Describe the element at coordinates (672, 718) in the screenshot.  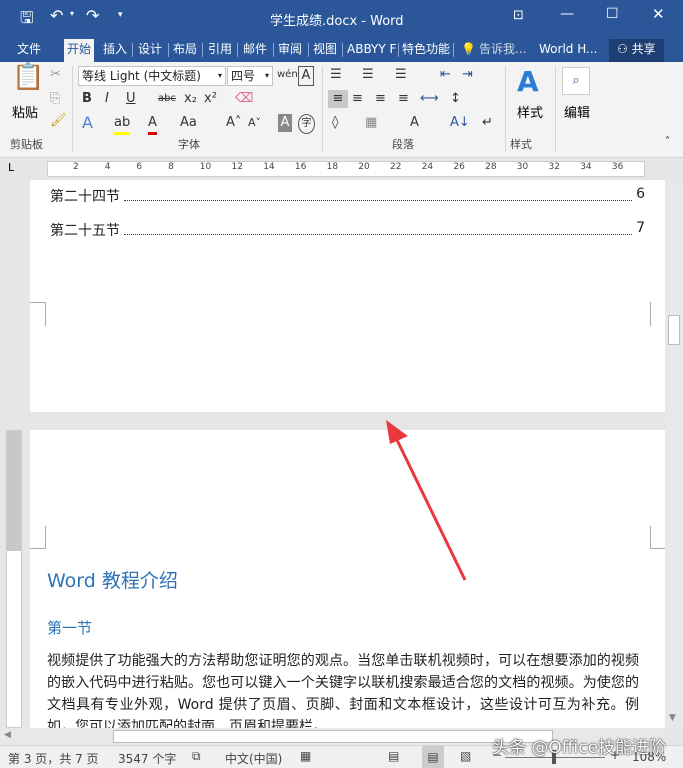
I see `scroll-down-icon: ▼` at that location.